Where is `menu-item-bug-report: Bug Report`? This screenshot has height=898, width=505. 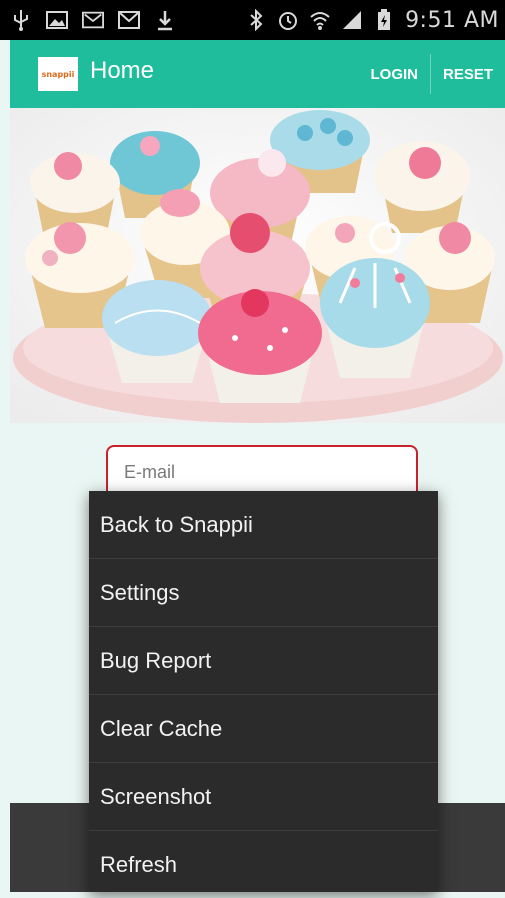 menu-item-bug-report: Bug Report is located at coordinates (263, 661).